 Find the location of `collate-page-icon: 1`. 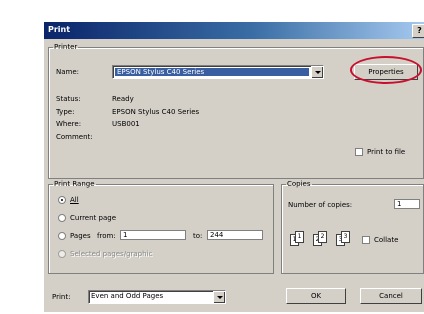

collate-page-icon: 1 is located at coordinates (299, 237).